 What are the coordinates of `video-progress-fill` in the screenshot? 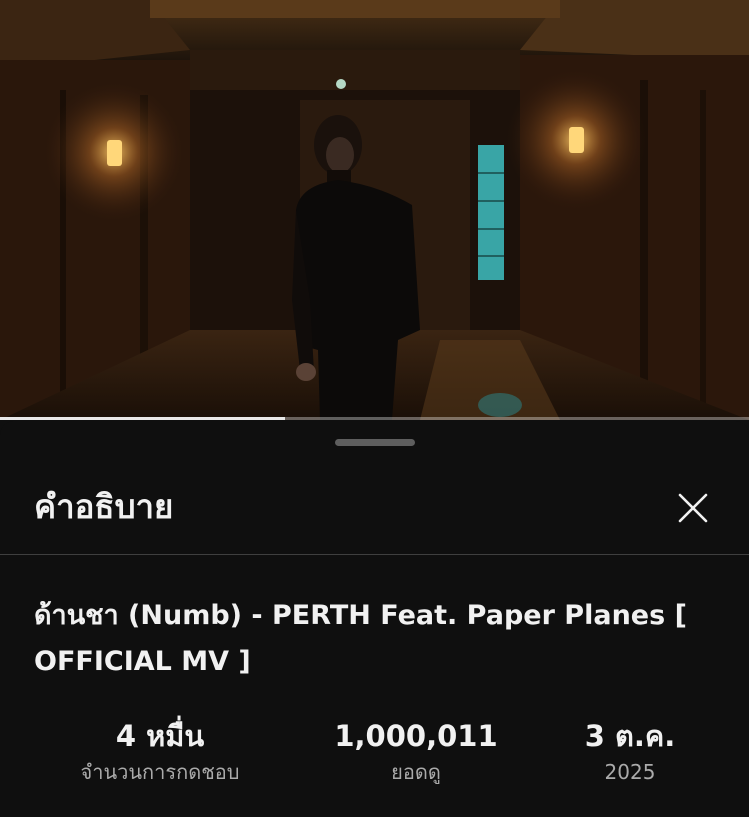 It's located at (142, 418).